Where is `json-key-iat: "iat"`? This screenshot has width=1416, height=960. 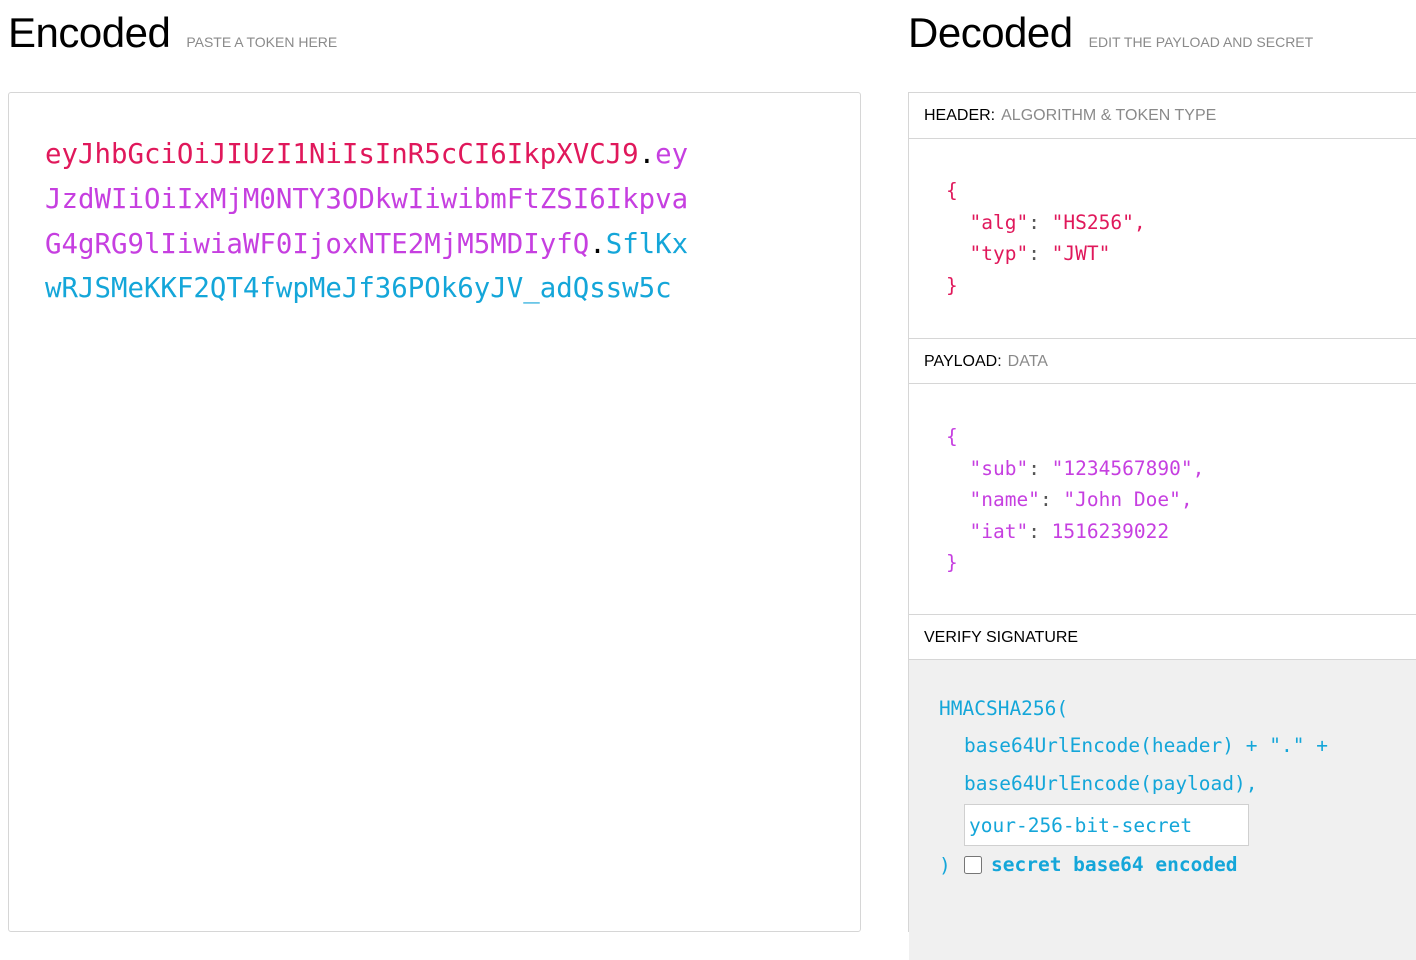 json-key-iat: "iat" is located at coordinates (999, 531).